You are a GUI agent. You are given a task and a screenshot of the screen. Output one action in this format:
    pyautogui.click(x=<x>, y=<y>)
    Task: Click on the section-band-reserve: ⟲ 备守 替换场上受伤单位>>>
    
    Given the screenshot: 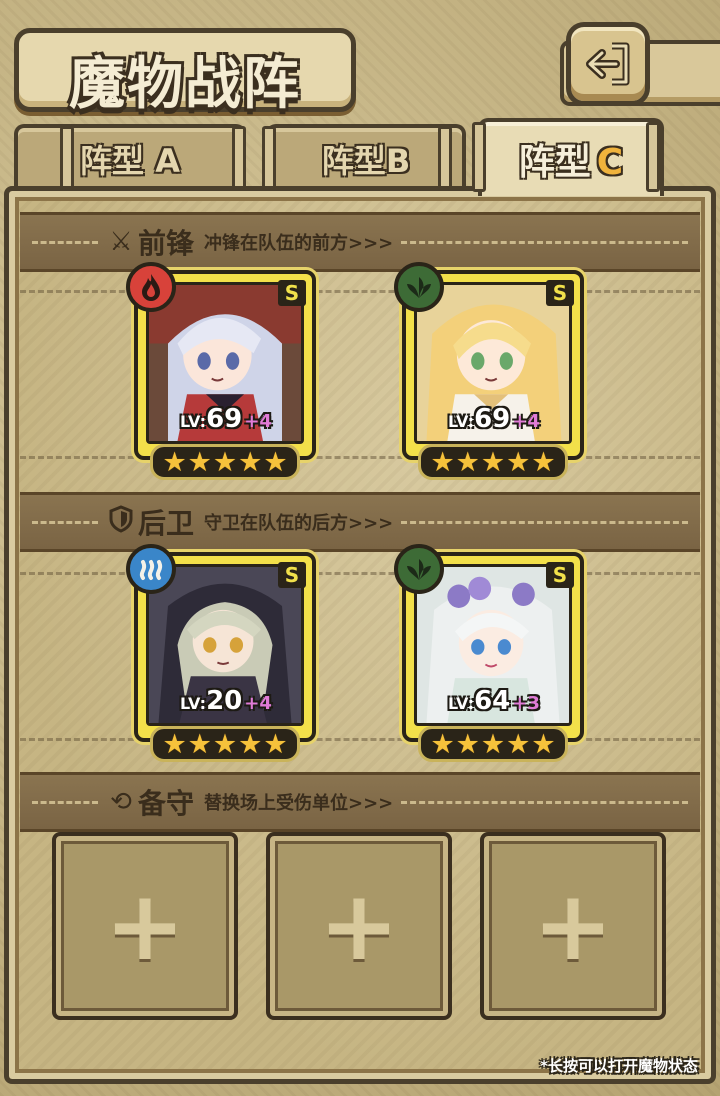 What is the action you would take?
    pyautogui.click(x=360, y=802)
    